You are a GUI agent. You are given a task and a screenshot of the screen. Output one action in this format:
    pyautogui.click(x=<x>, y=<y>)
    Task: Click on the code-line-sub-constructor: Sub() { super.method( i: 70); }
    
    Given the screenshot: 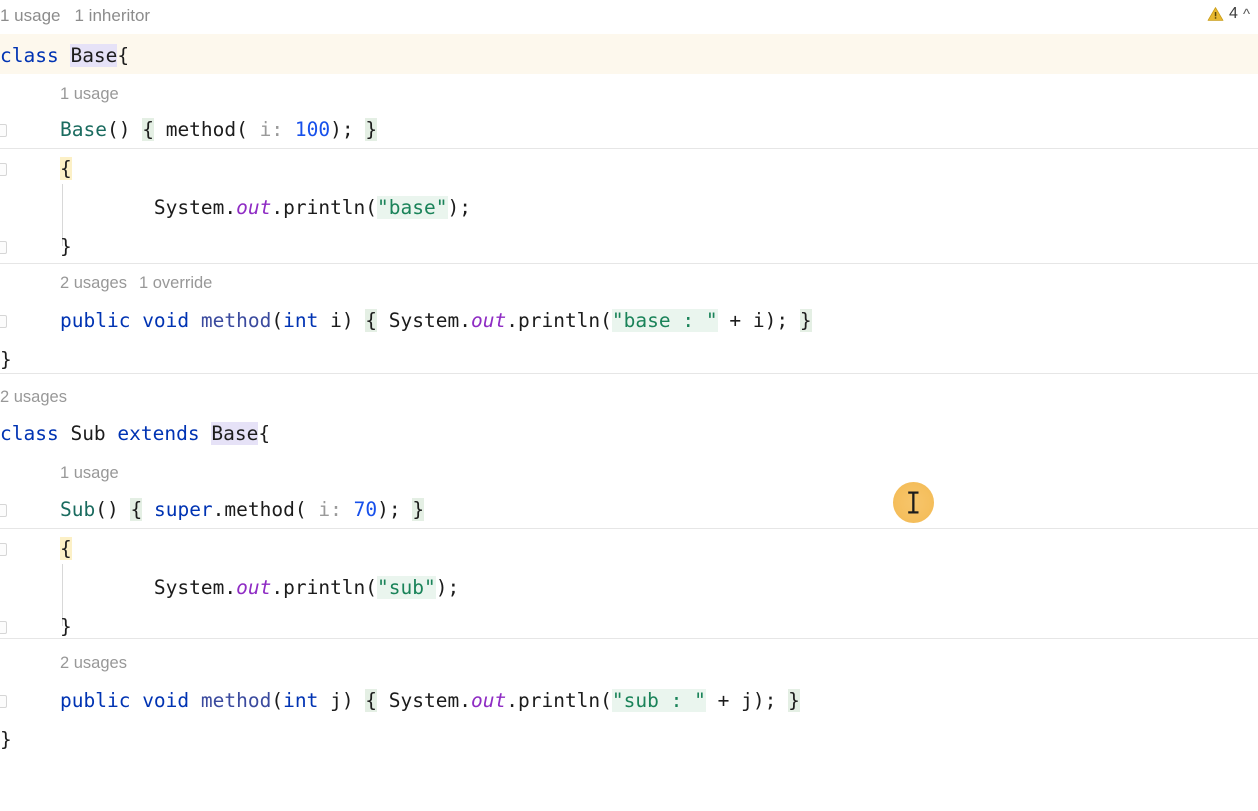 What is the action you would take?
    pyautogui.click(x=242, y=509)
    